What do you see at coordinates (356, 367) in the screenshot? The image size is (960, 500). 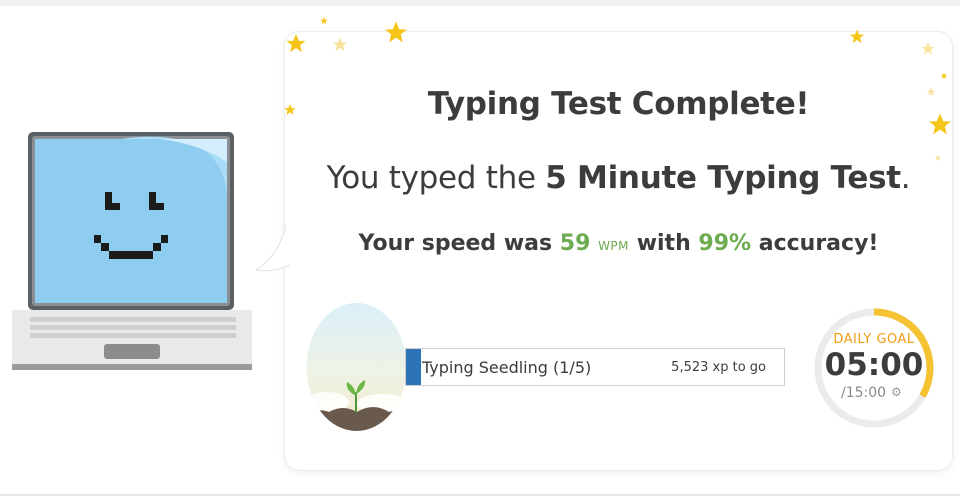 I see `seedling-icon` at bounding box center [356, 367].